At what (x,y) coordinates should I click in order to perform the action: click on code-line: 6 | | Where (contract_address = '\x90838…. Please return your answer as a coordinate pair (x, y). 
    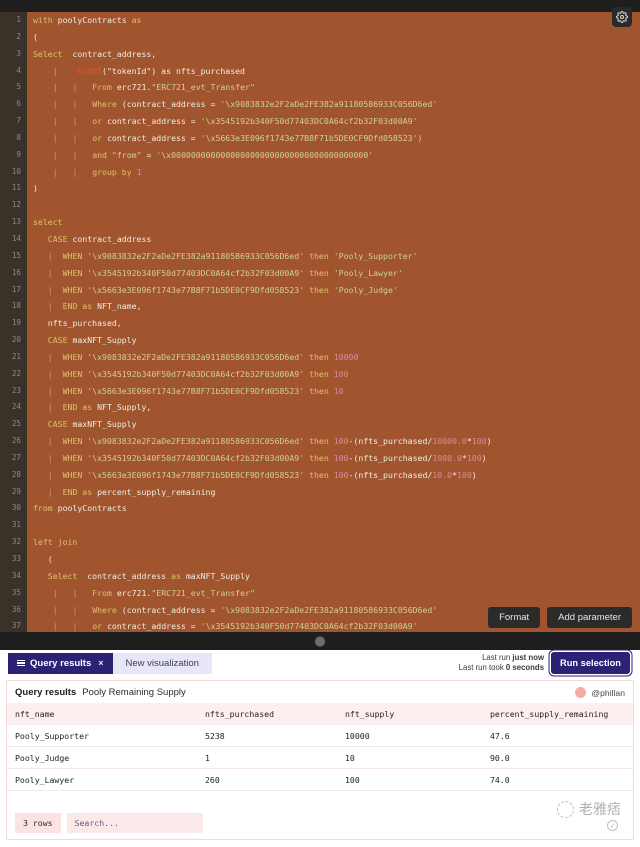
    Looking at the image, I should click on (320, 105).